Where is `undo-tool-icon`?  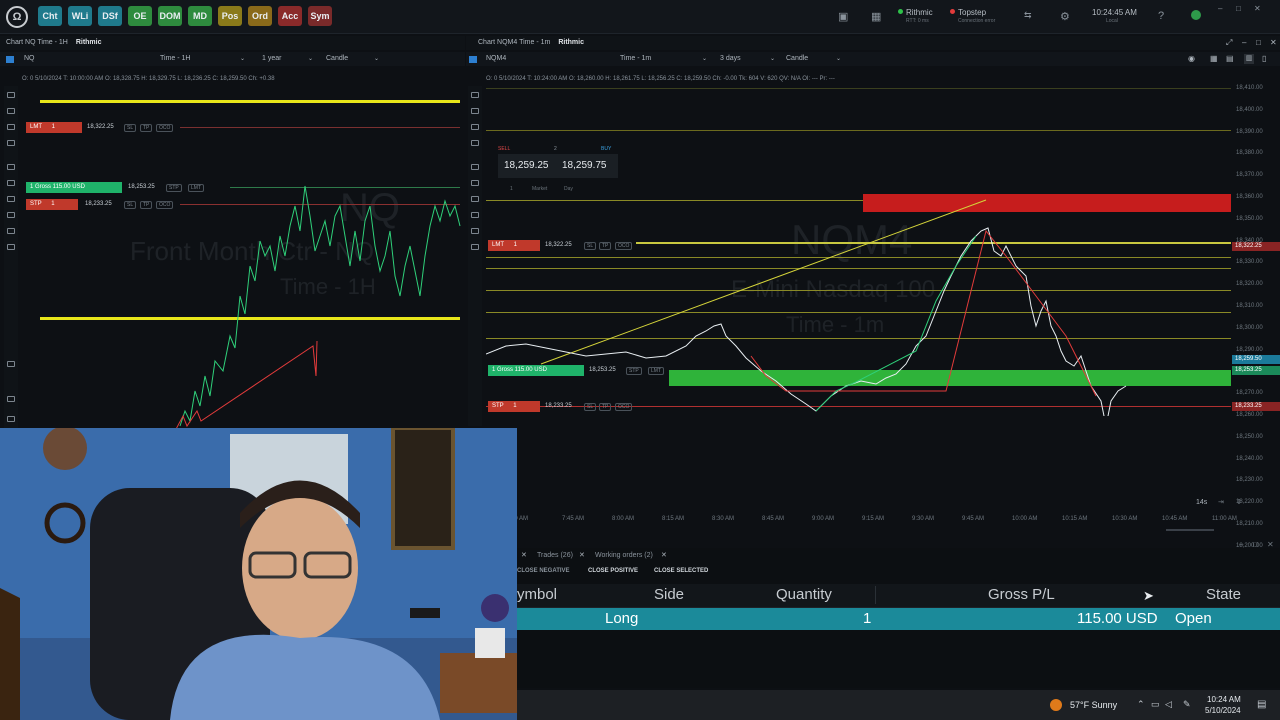
undo-tool-icon is located at coordinates (11, 364).